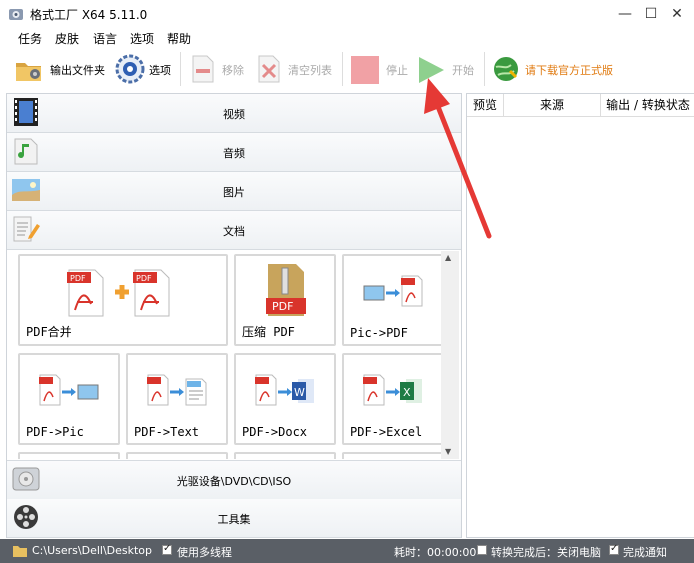  I want to click on tool-tile-compress-pdf: PDF 压缩 PDF, so click(285, 300).